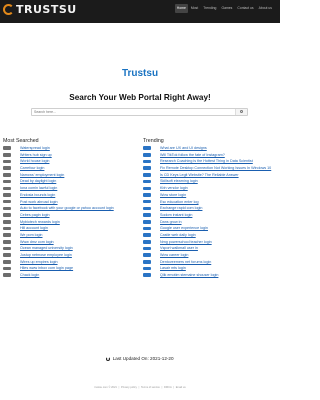  Describe the element at coordinates (69, 176) in the screenshot. I see `list-item: Narrows' employment login` at that location.